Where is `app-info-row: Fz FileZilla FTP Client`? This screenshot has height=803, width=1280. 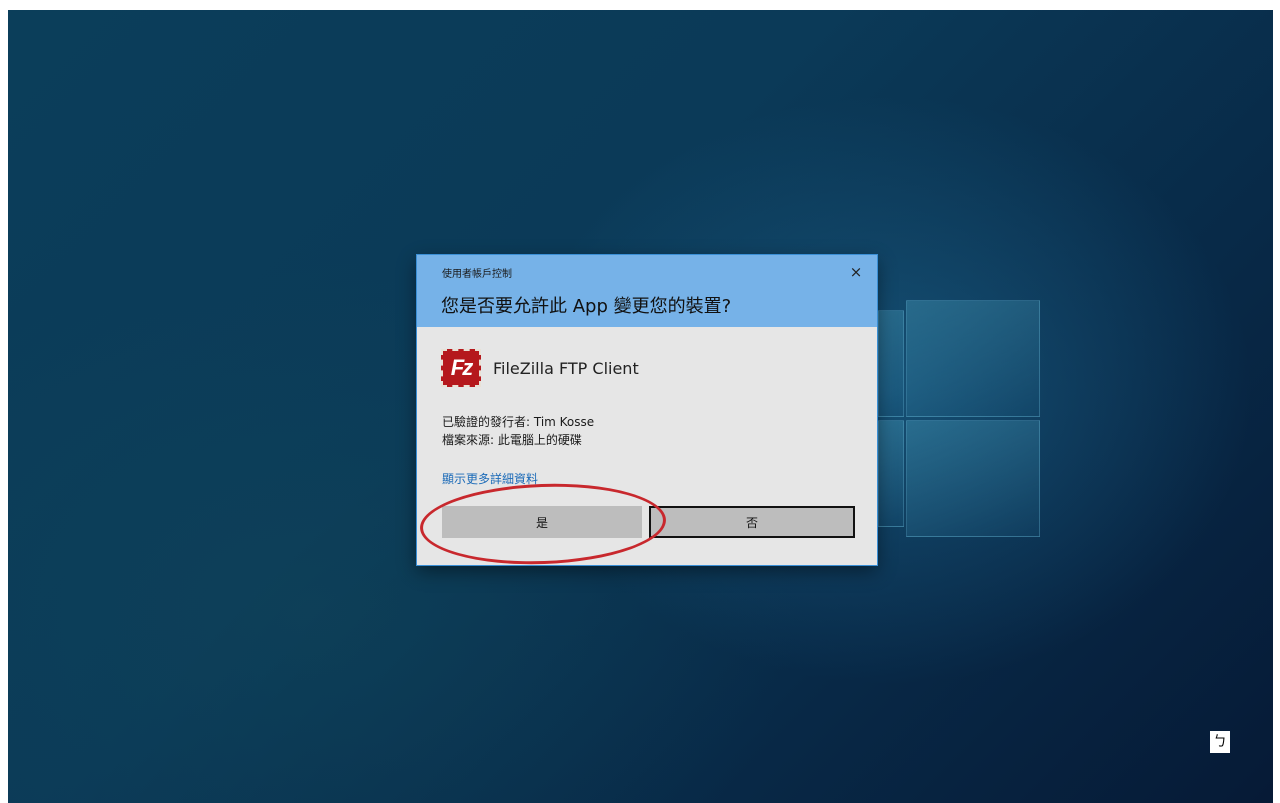 app-info-row: Fz FileZilla FTP Client is located at coordinates (540, 368).